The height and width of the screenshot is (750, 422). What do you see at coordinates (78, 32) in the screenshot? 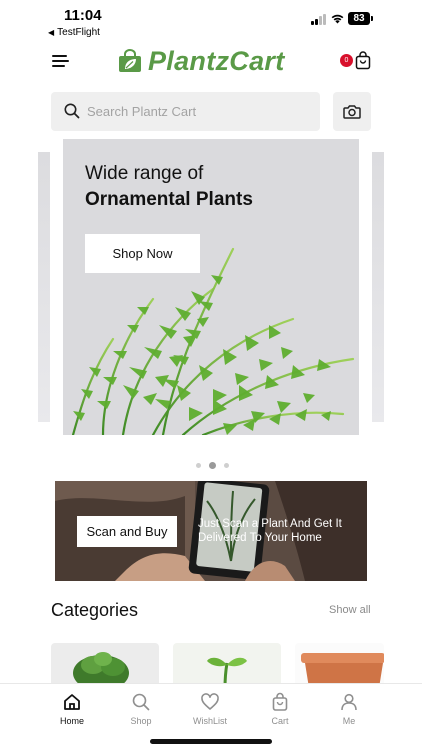
I see `back-app-label: TestFlight` at bounding box center [78, 32].